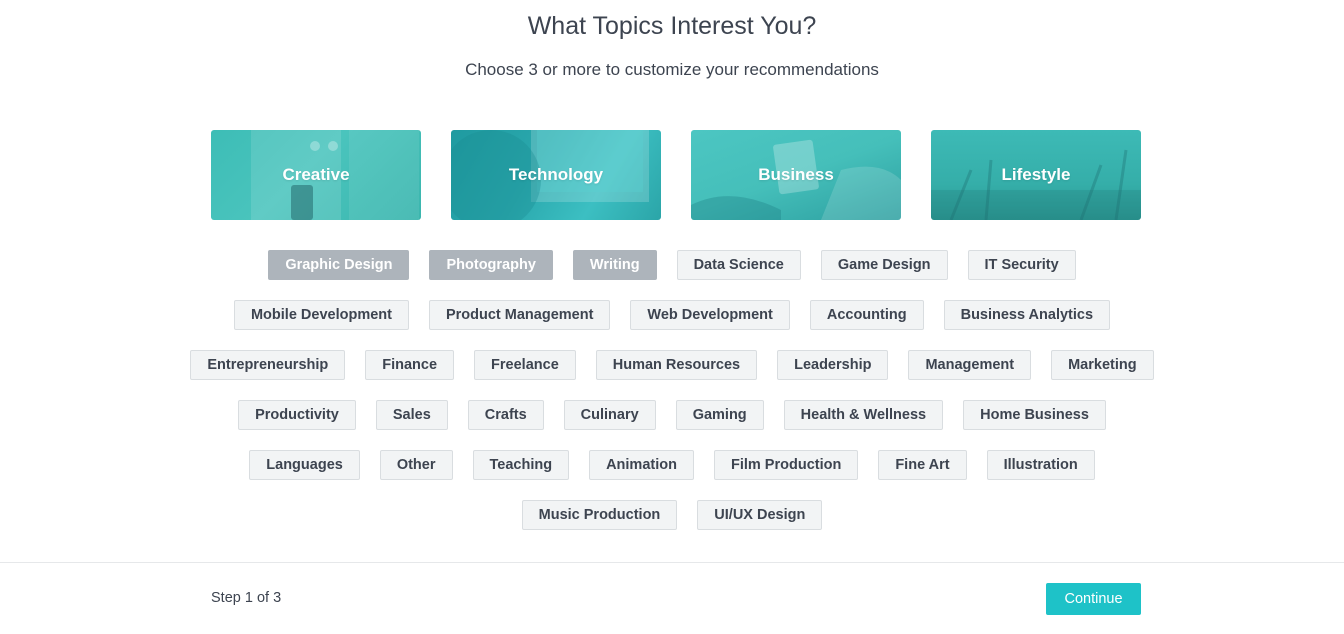 The image size is (1344, 634). I want to click on category-card-business: Business, so click(796, 175).